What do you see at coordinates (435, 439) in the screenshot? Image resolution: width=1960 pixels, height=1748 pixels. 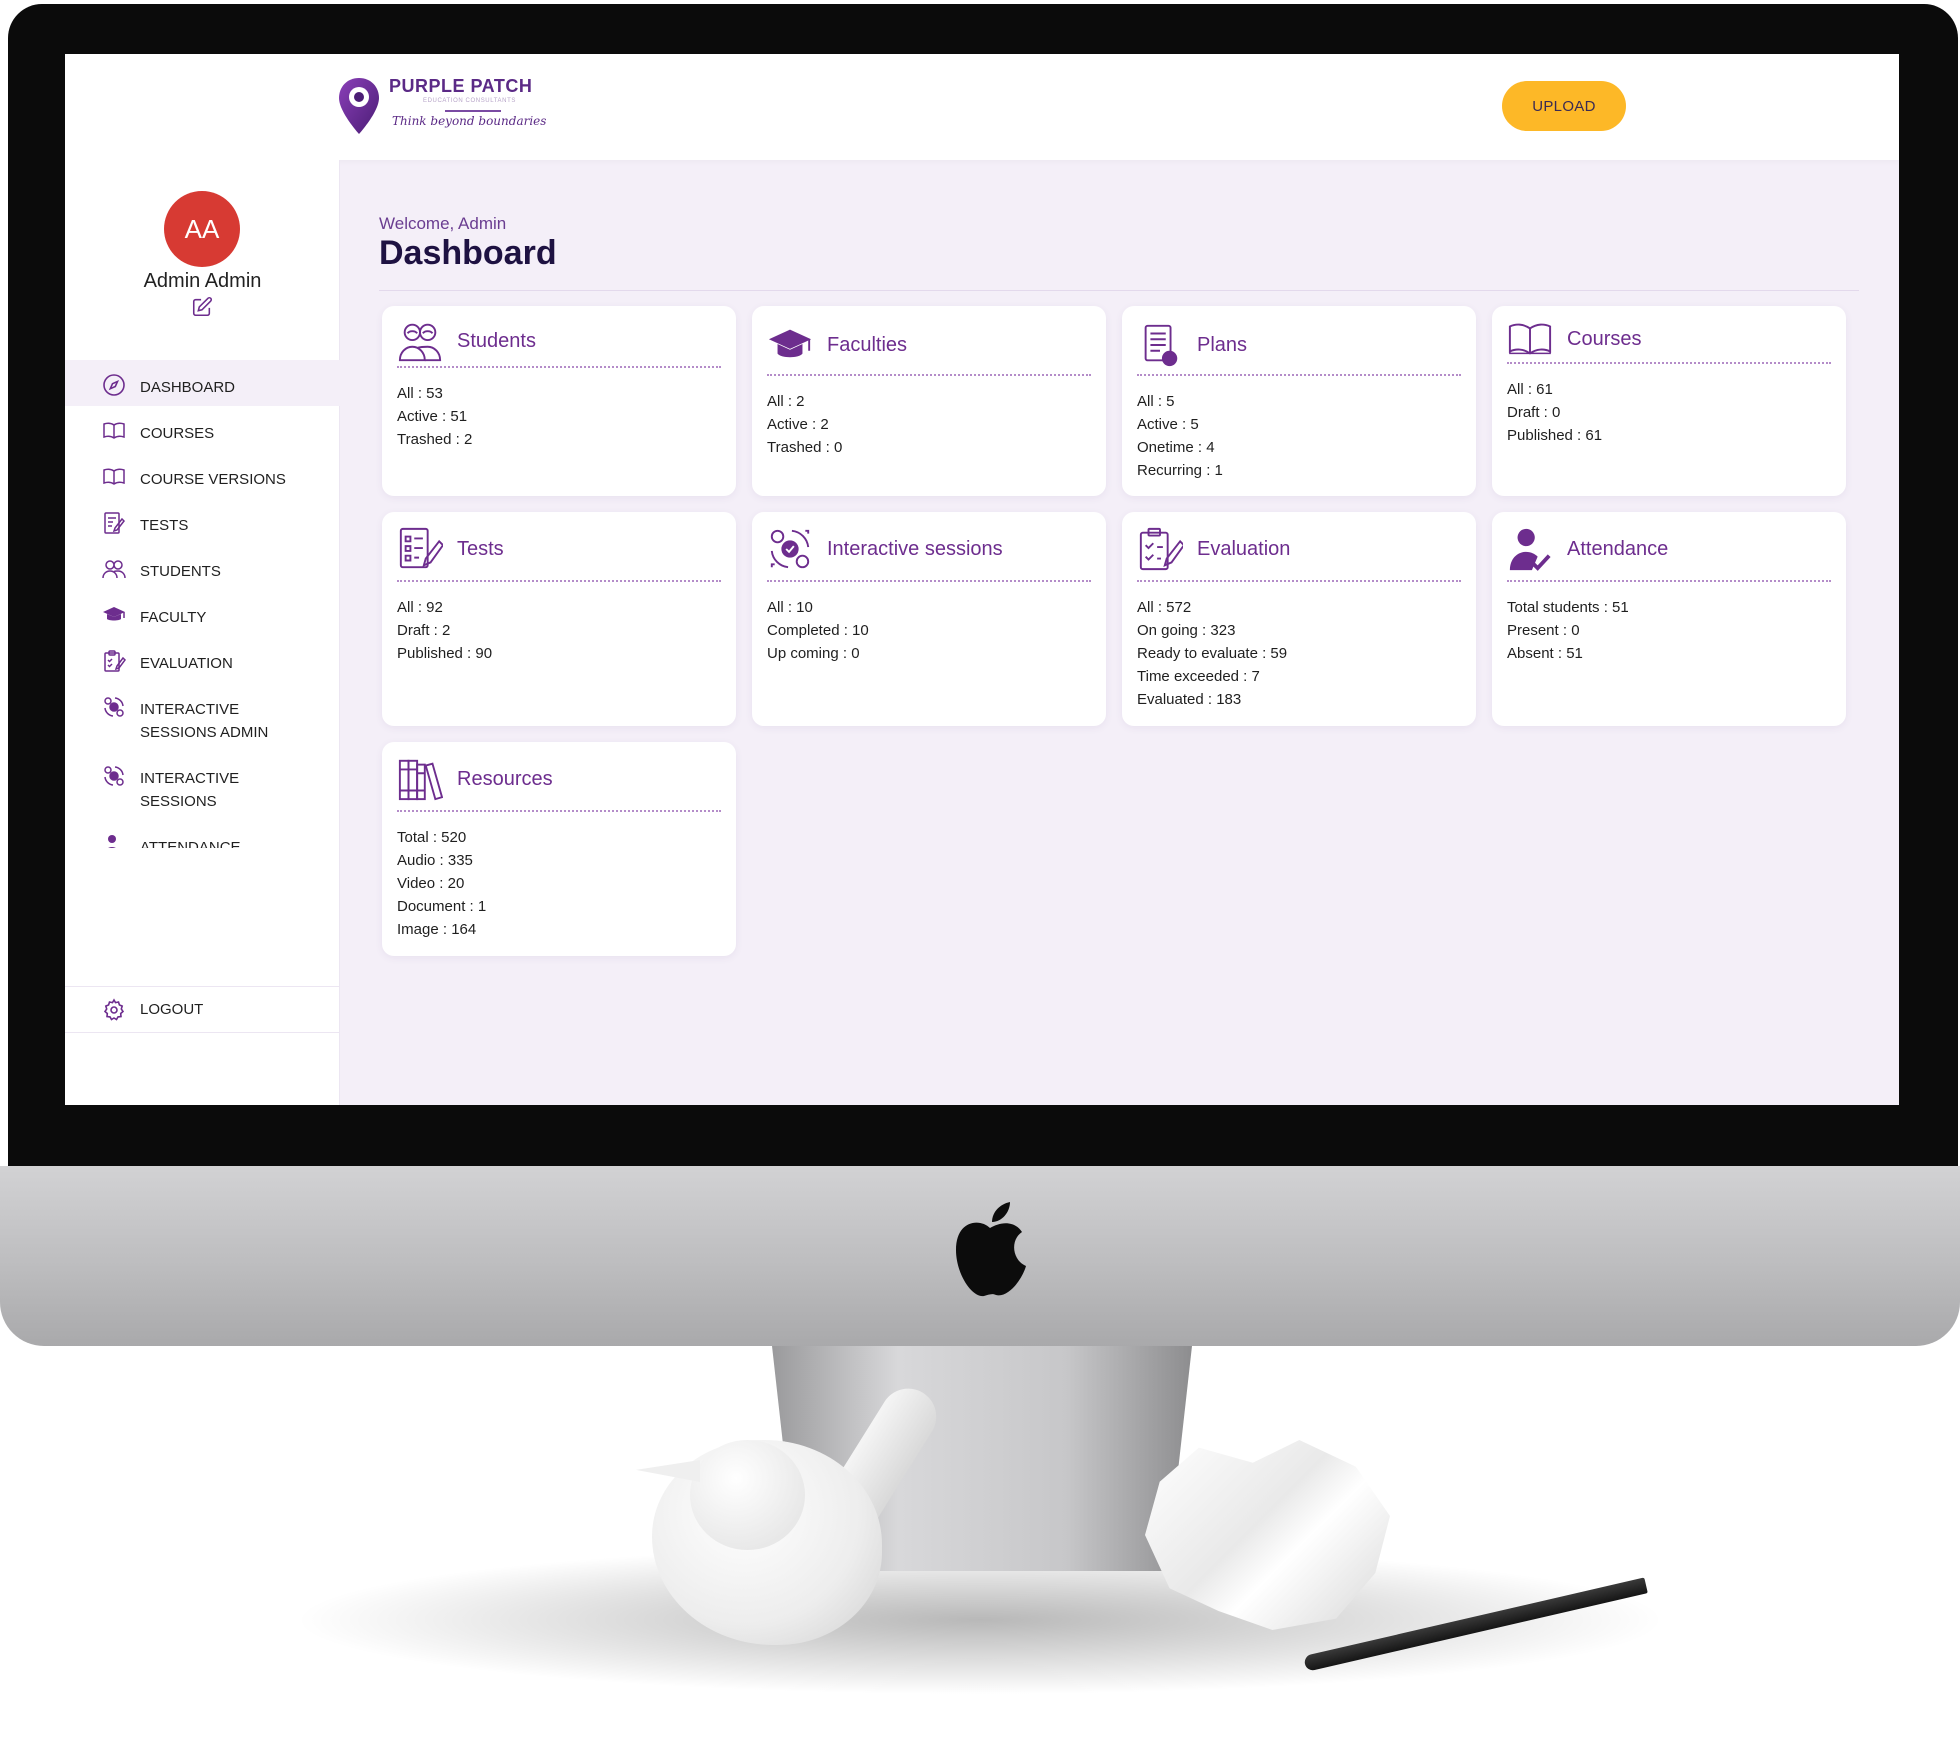 I see `stat-line: Trashed : 2` at bounding box center [435, 439].